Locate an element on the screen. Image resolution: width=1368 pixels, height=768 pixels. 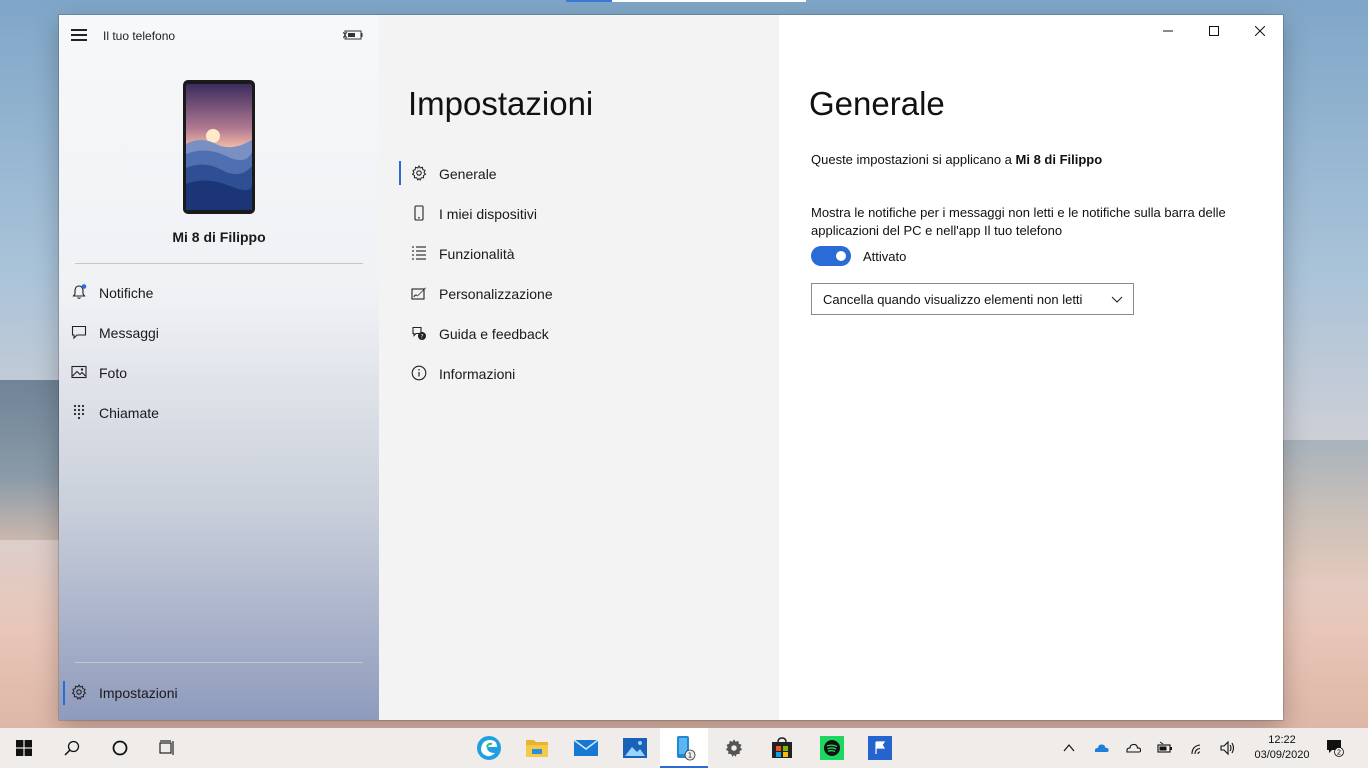
task-view-icon is located at coordinates (166, 747).